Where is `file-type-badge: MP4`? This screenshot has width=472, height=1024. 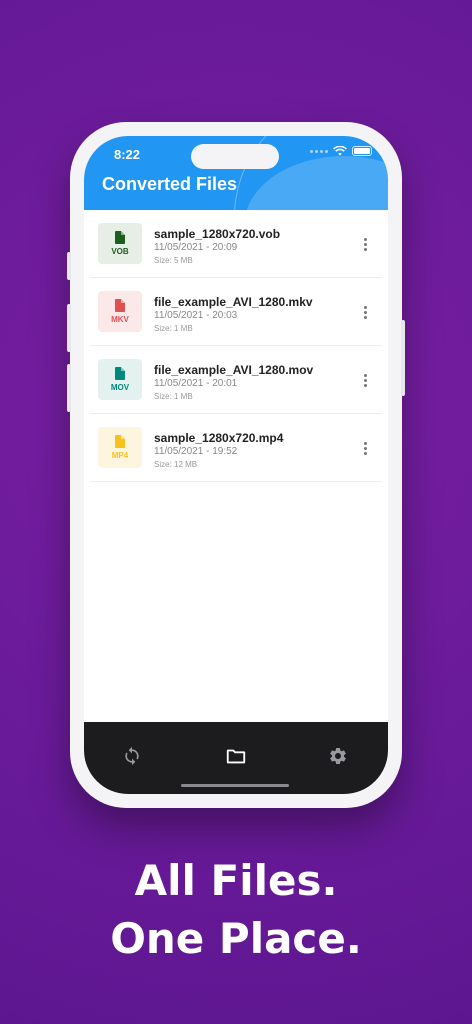 file-type-badge: MP4 is located at coordinates (120, 447).